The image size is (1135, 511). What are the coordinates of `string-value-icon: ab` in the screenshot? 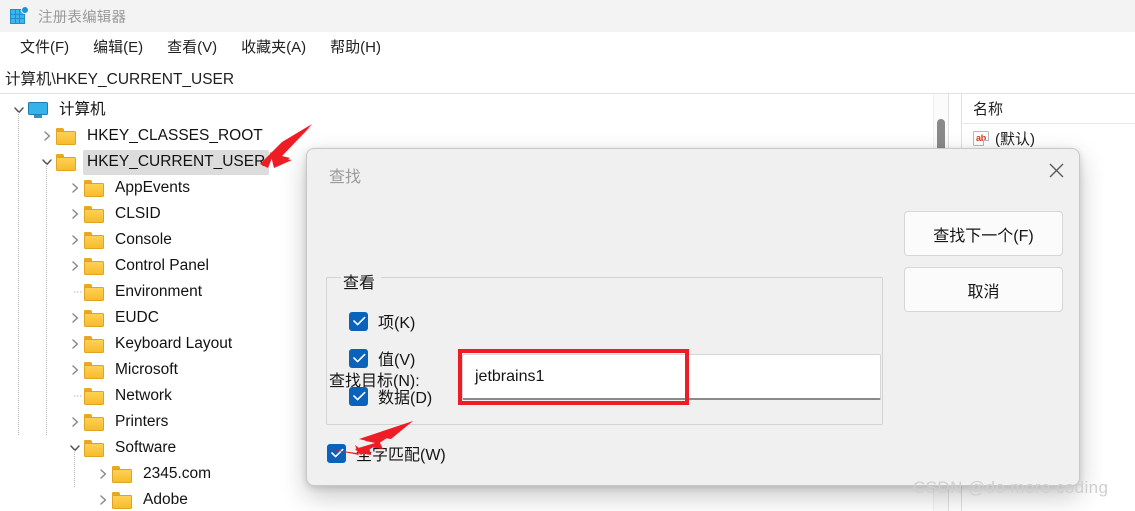 It's located at (981, 138).